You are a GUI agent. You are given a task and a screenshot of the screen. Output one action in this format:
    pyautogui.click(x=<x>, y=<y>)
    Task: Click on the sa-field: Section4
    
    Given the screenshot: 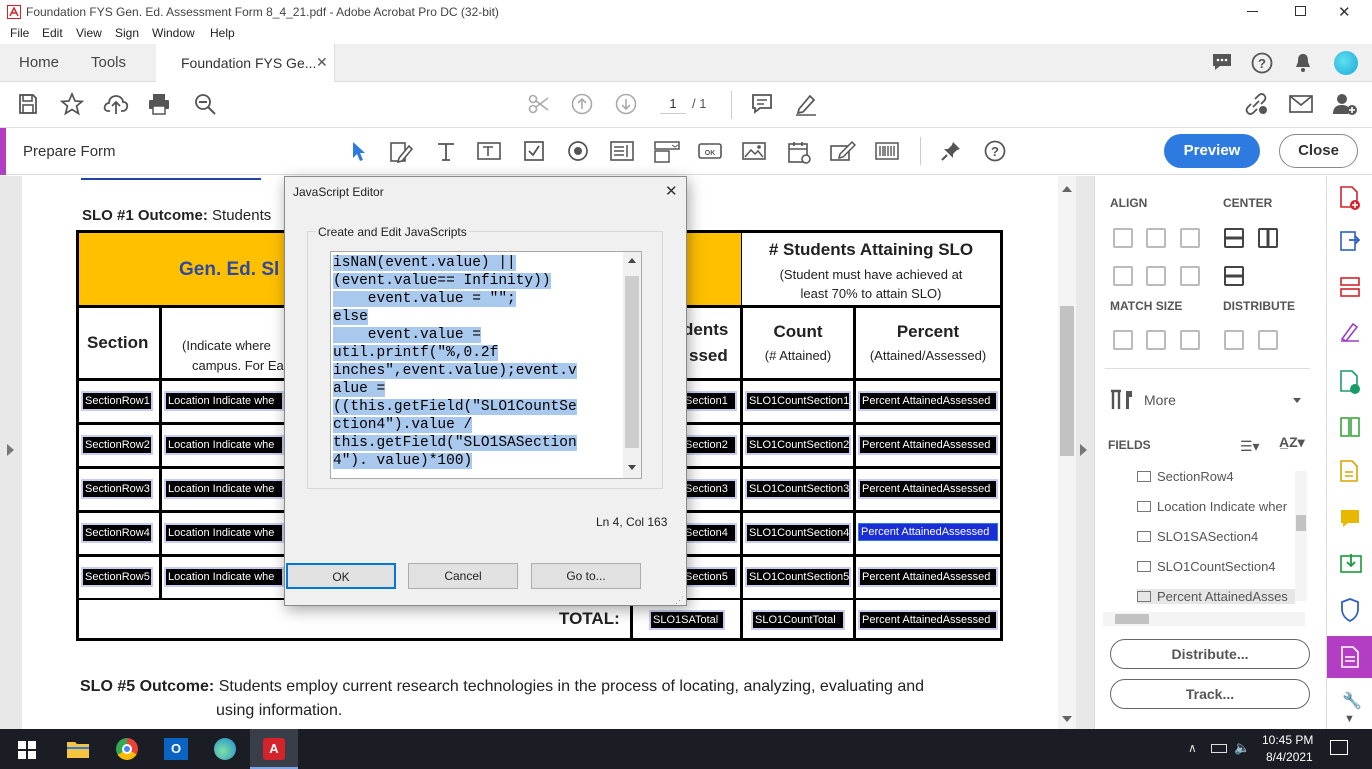 What is the action you would take?
    pyautogui.click(x=709, y=533)
    